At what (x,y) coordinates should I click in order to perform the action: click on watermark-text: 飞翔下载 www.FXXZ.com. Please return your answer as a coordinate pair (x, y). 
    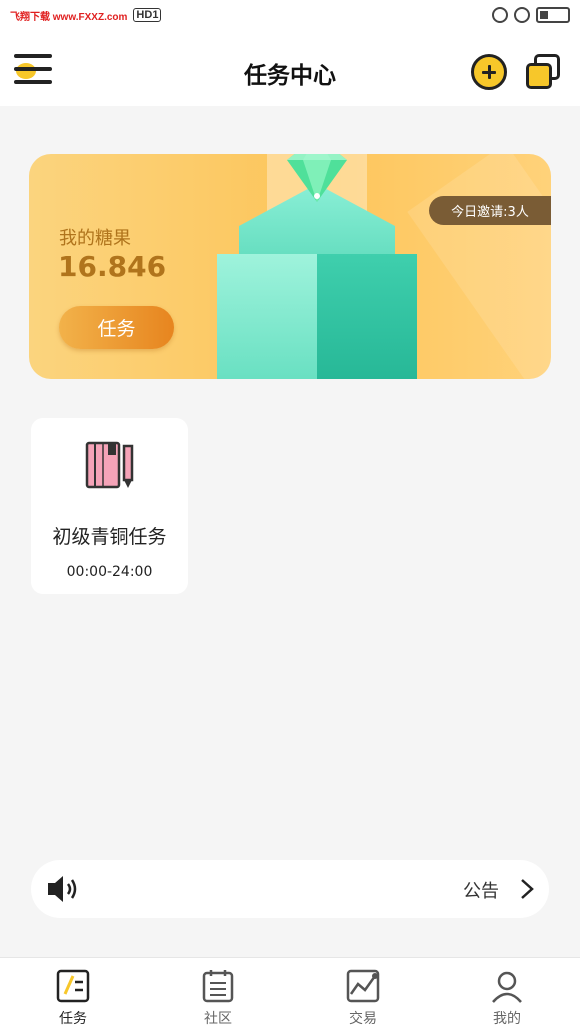
    Looking at the image, I should click on (69, 17).